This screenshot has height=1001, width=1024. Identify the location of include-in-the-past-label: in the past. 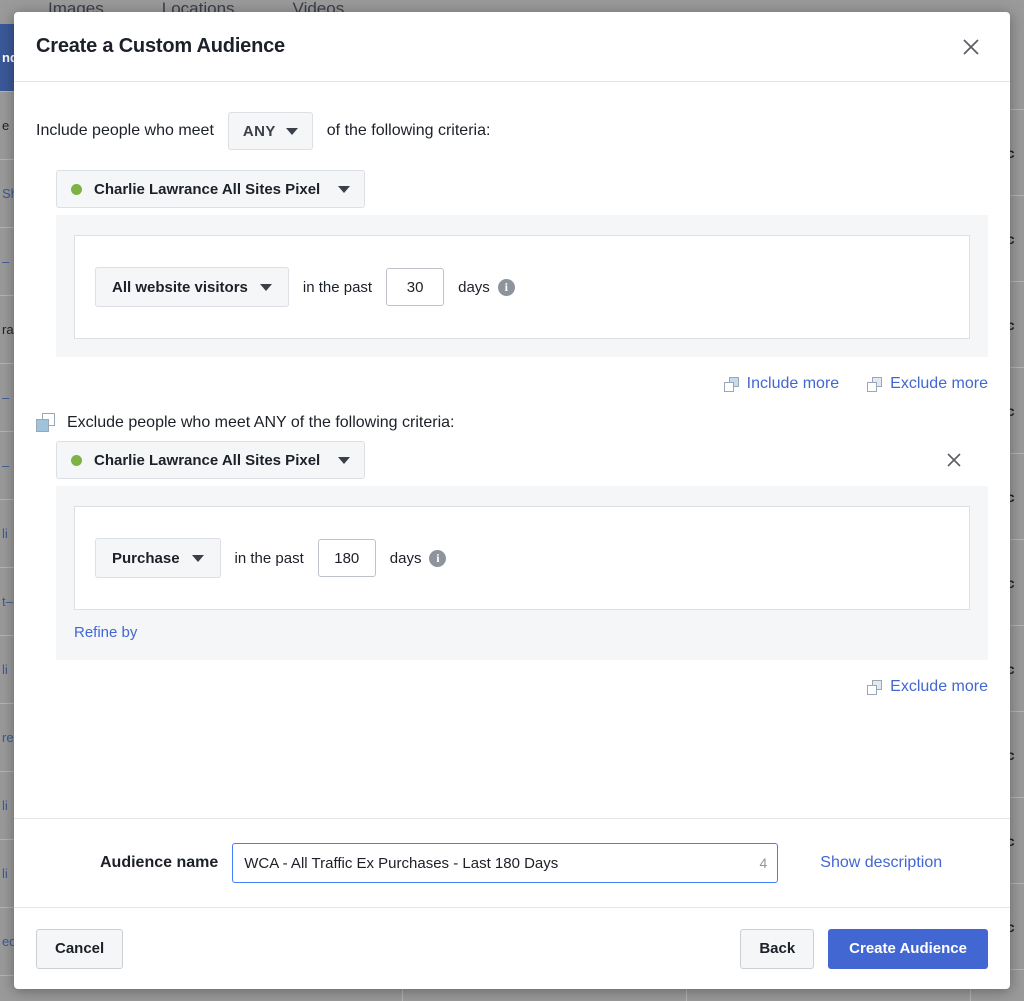
(337, 287).